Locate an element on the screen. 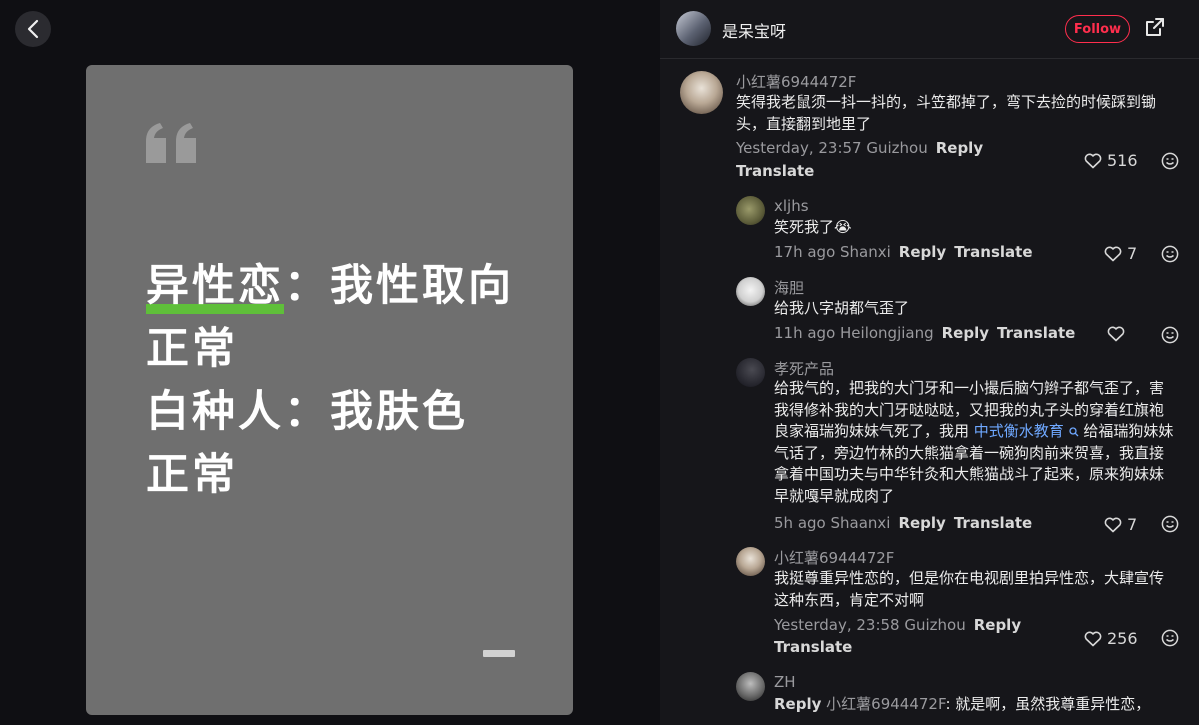 This screenshot has height=725, width=1199. comment-meta: 5h ago Shaanxi Reply Translate is located at coordinates (903, 523).